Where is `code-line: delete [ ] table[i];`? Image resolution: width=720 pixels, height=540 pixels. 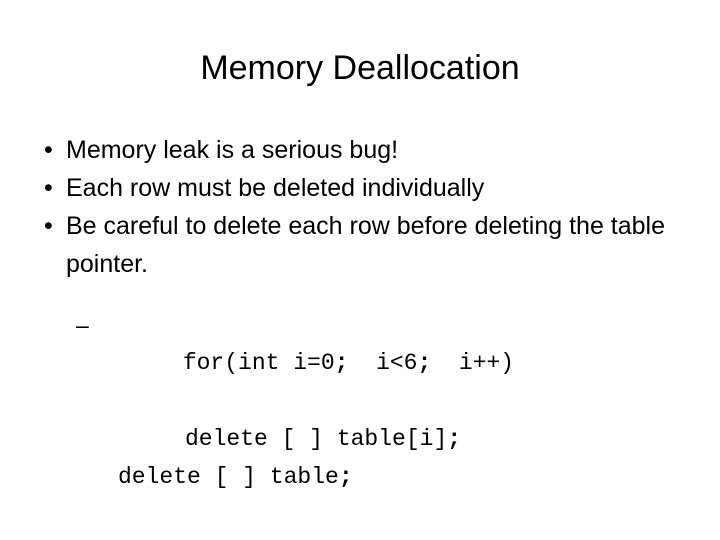
code-line: delete [ ] table[i]; is located at coordinates (370, 439).